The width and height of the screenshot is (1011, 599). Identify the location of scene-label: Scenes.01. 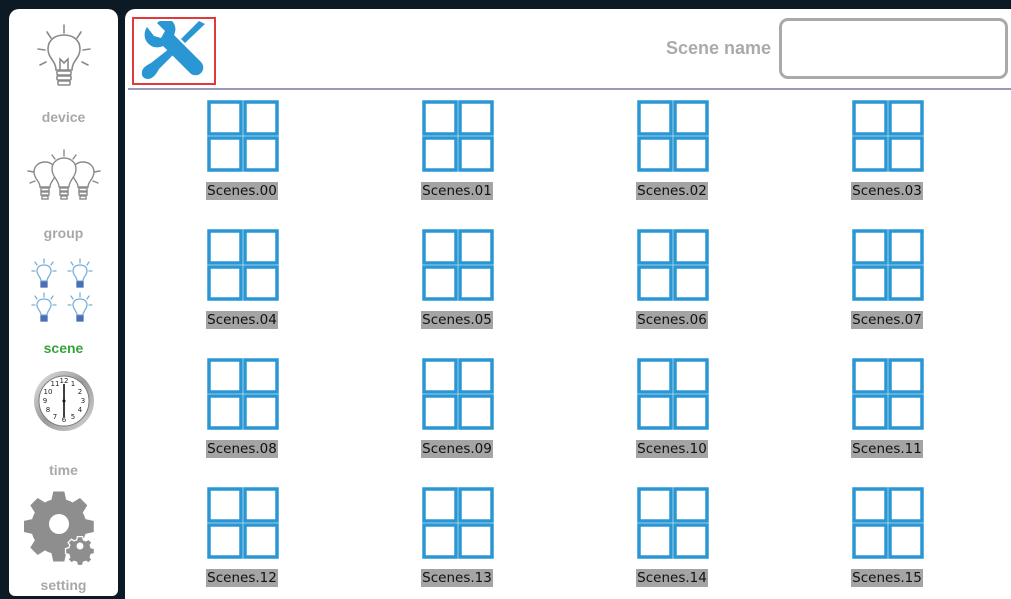
(457, 191).